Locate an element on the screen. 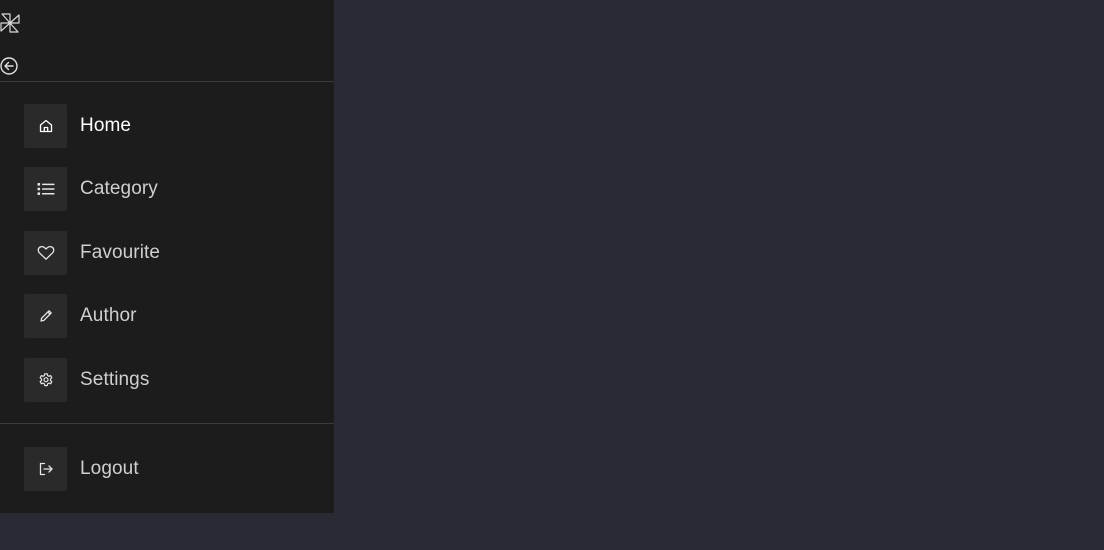 The image size is (1104, 550). sidebar-item-author: Author is located at coordinates (169, 316).